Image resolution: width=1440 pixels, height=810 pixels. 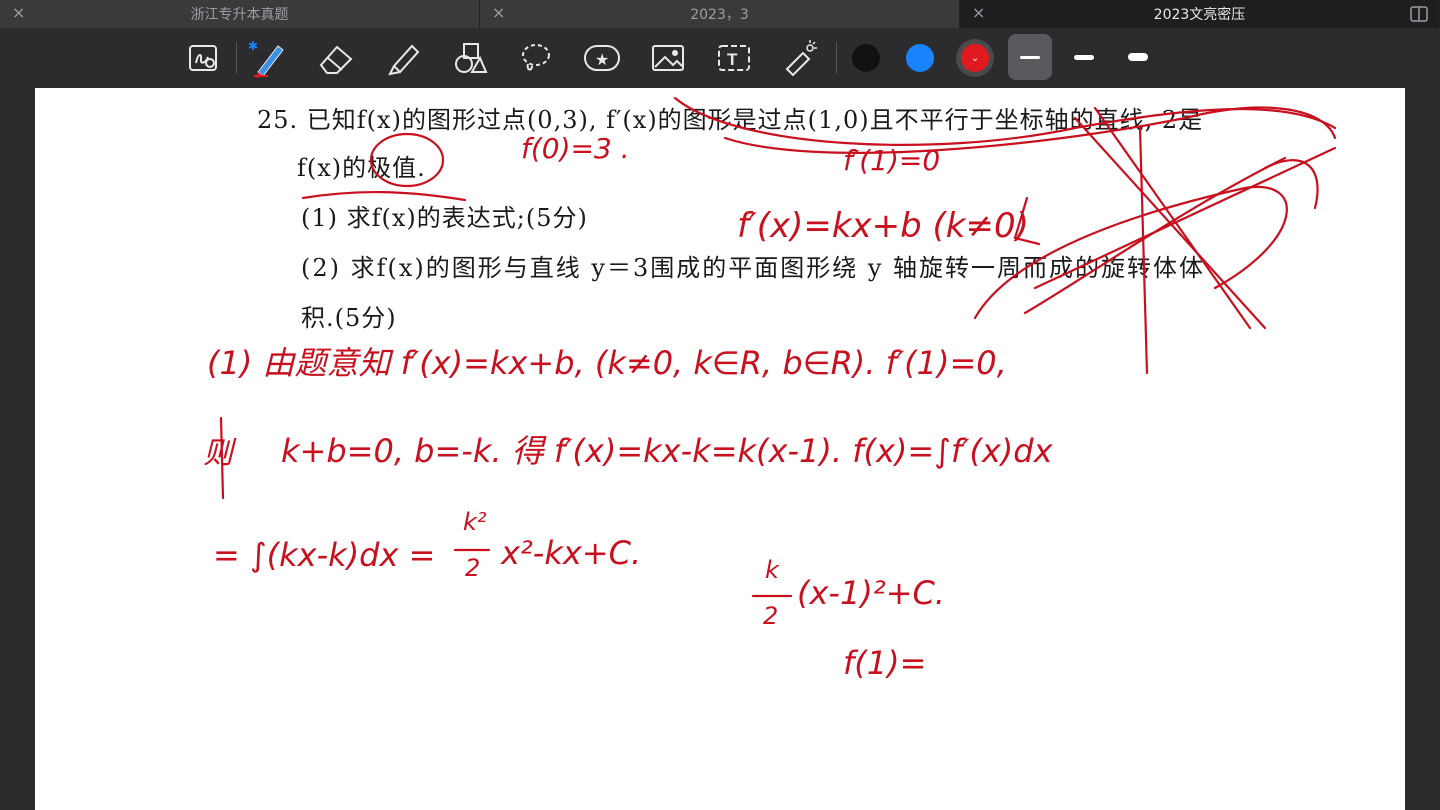 What do you see at coordinates (1030, 57) in the screenshot?
I see `stroke-weight-thin` at bounding box center [1030, 57].